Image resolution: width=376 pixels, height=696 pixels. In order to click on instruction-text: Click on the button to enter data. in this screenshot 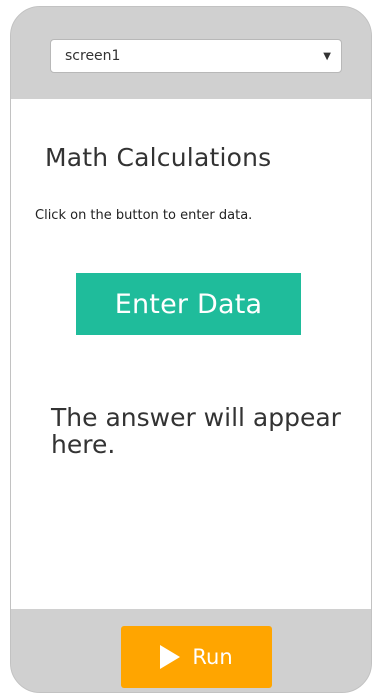, I will do `click(144, 215)`.